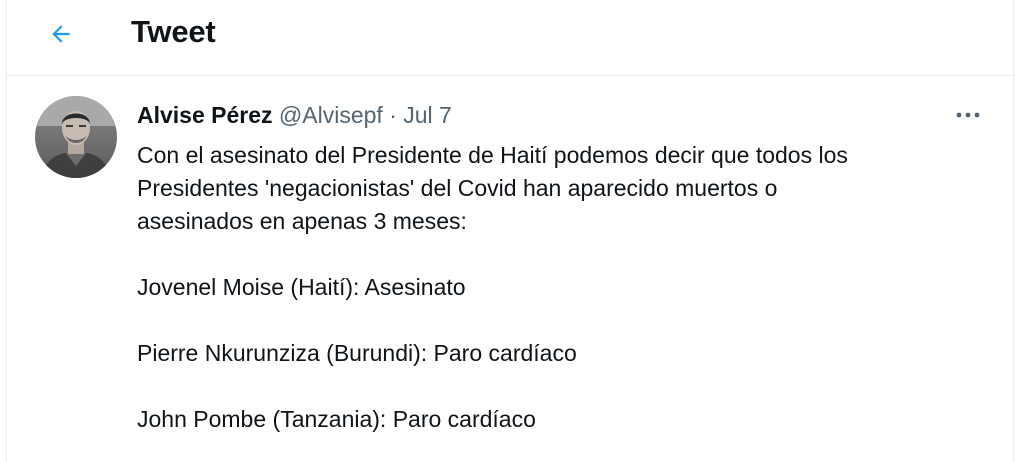  I want to click on profile-photo, so click(76, 137).